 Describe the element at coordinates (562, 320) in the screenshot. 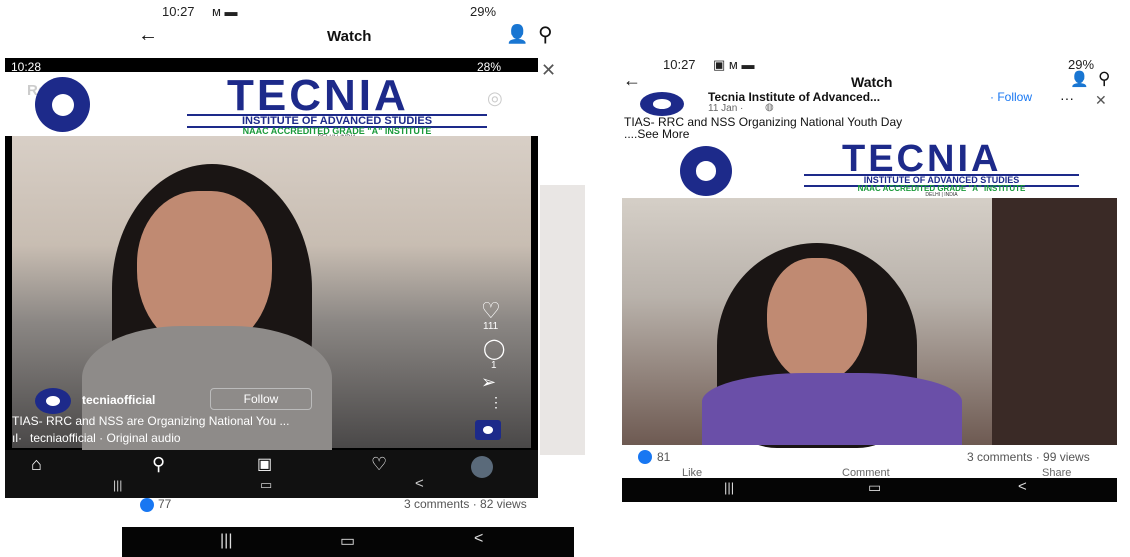

I see `background-video-edge` at that location.